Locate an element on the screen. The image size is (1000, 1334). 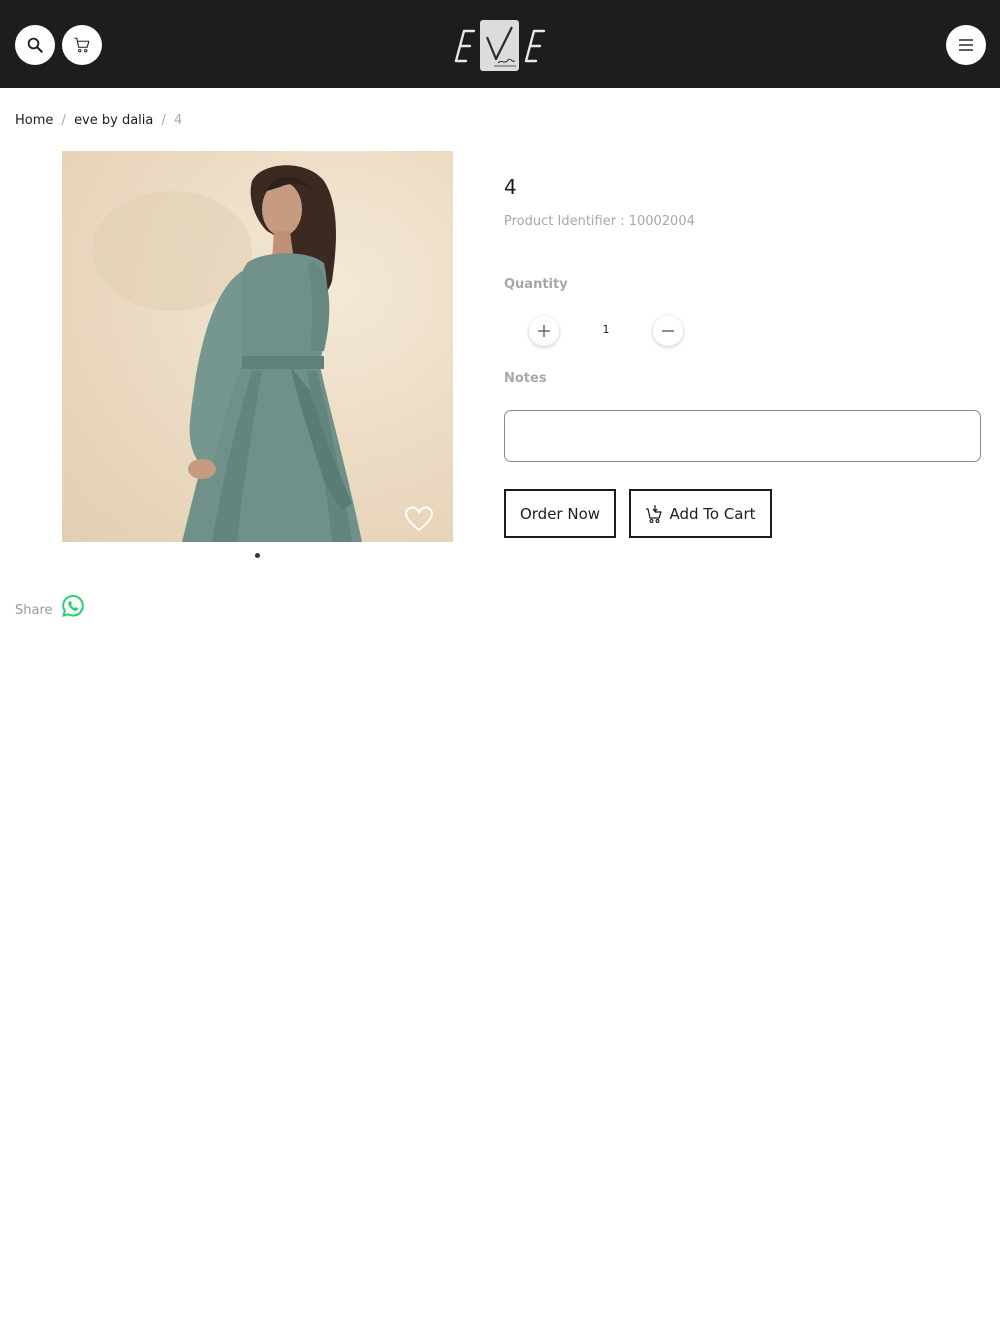
cart-button is located at coordinates (82, 45).